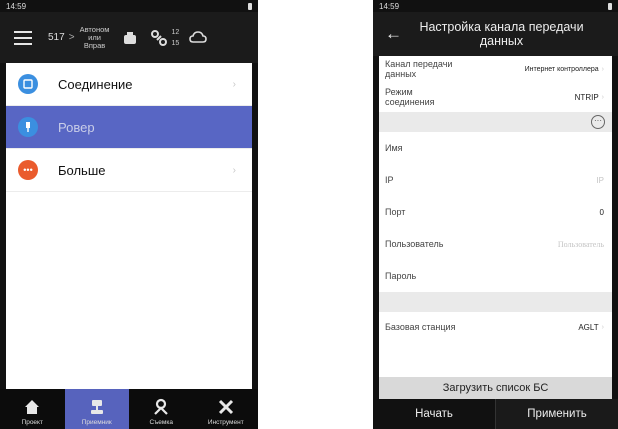 This screenshot has height=429, width=618. I want to click on nav-tab-receiver: Приемник, so click(96, 409).